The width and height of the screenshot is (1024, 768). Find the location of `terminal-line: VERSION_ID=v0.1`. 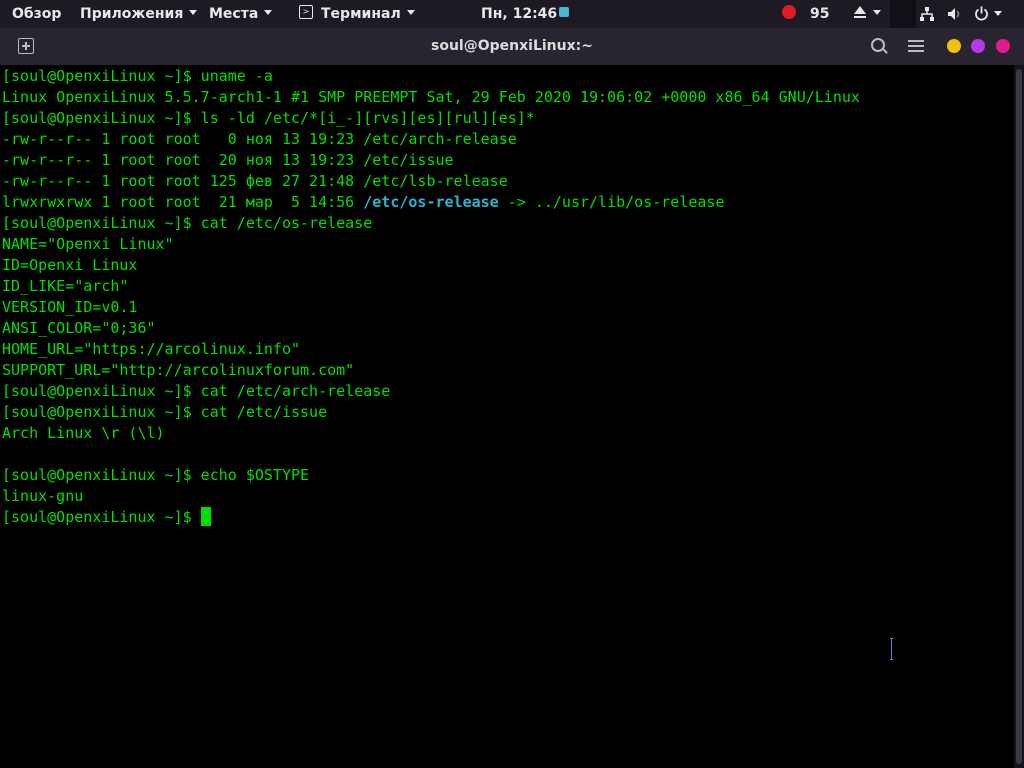

terminal-line: VERSION_ID=v0.1 is located at coordinates (70, 307).